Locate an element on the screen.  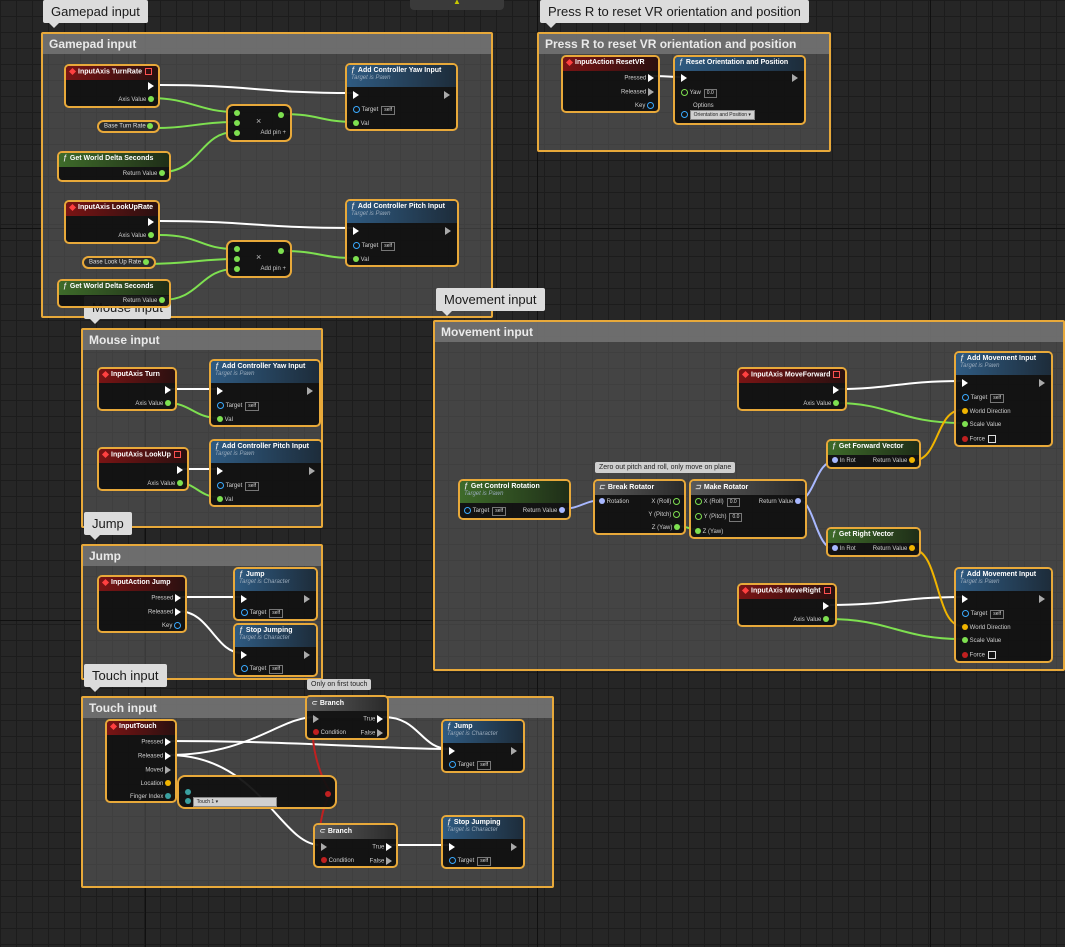
add-pin-button: Add pin + is located at coordinates (273, 133).